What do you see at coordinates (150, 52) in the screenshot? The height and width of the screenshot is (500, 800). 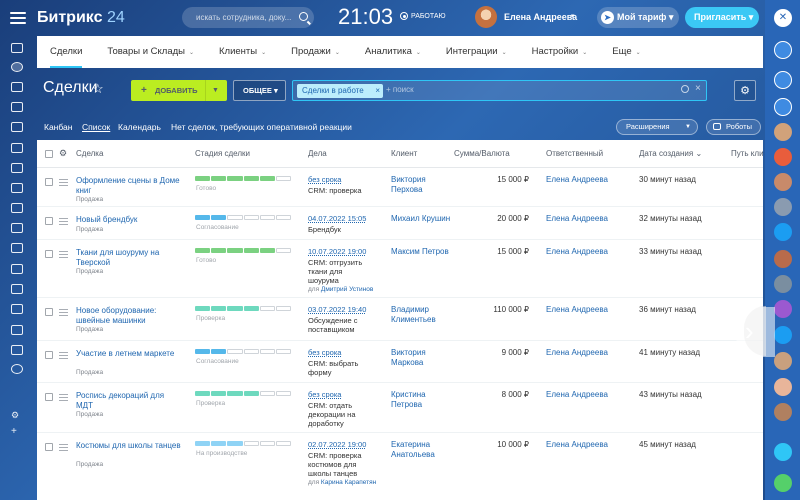 I see `nav-products: Товары и Склады ⌄` at bounding box center [150, 52].